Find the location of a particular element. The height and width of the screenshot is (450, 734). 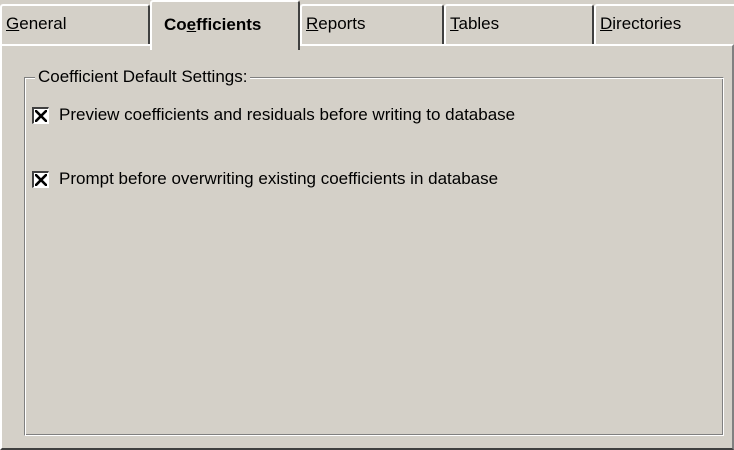

tab-general: General is located at coordinates (75, 24).